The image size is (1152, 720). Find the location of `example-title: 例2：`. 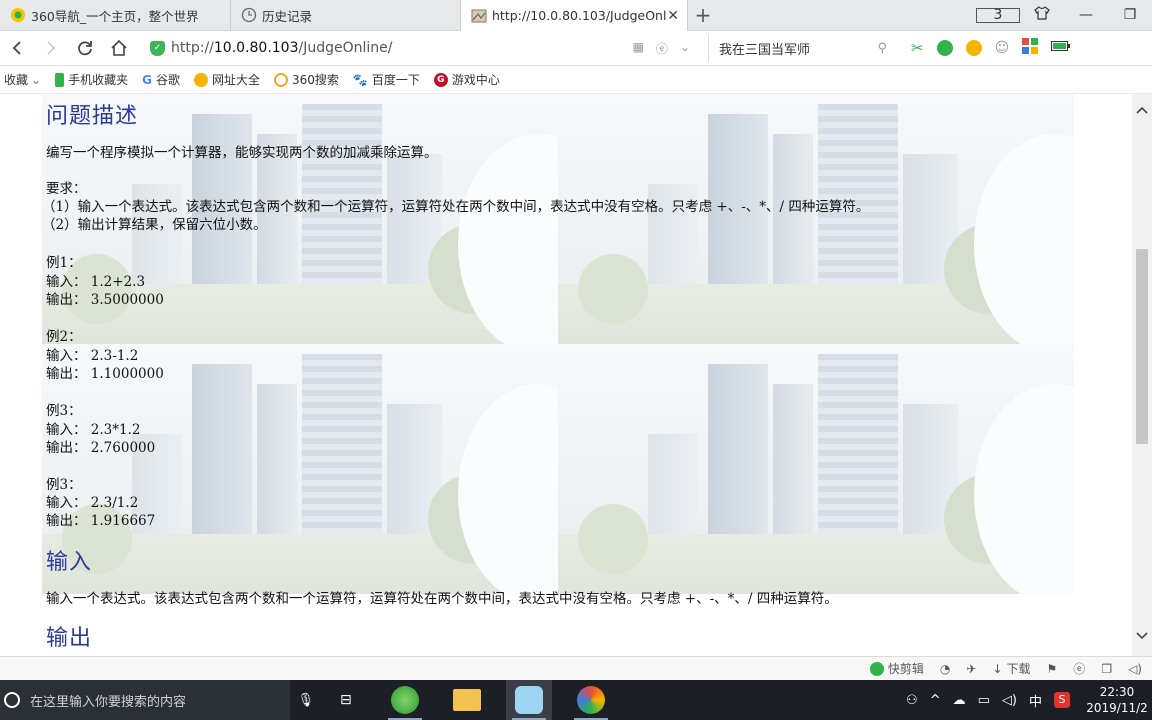

example-title: 例2： is located at coordinates (64, 337).